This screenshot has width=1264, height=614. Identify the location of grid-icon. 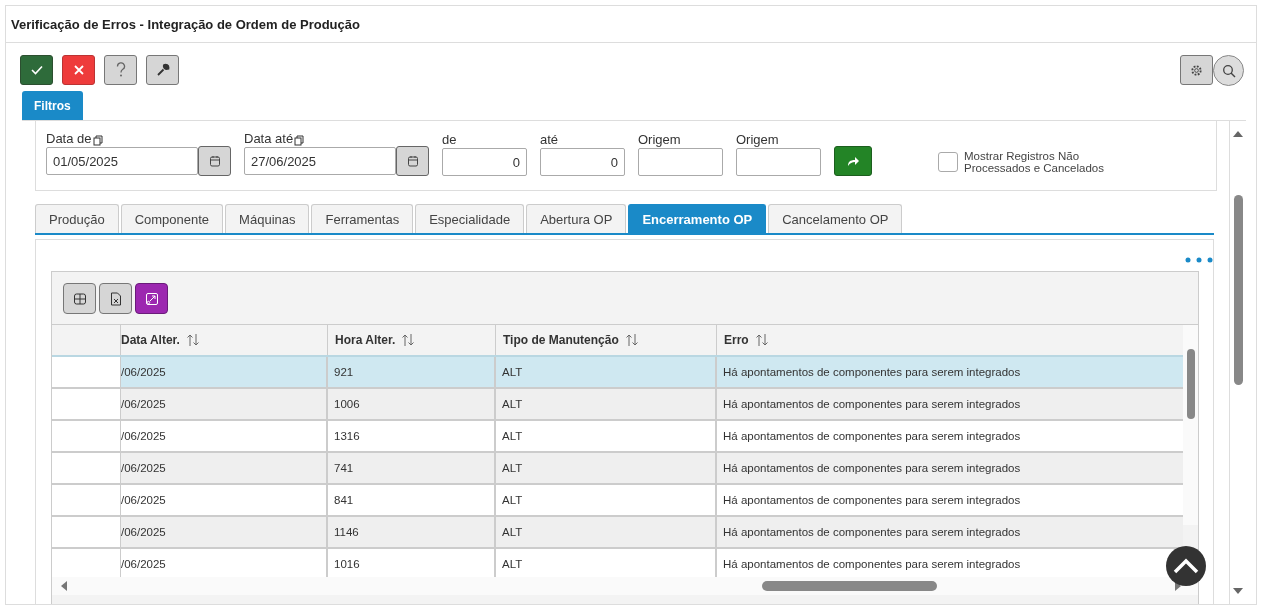
(79, 298).